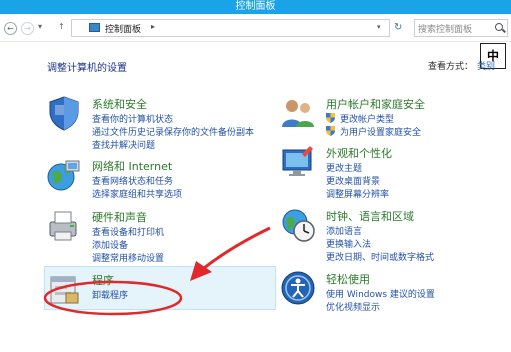 This screenshot has height=352, width=511. Describe the element at coordinates (237, 248) in the screenshot. I see `red-arrow-shaft` at that location.